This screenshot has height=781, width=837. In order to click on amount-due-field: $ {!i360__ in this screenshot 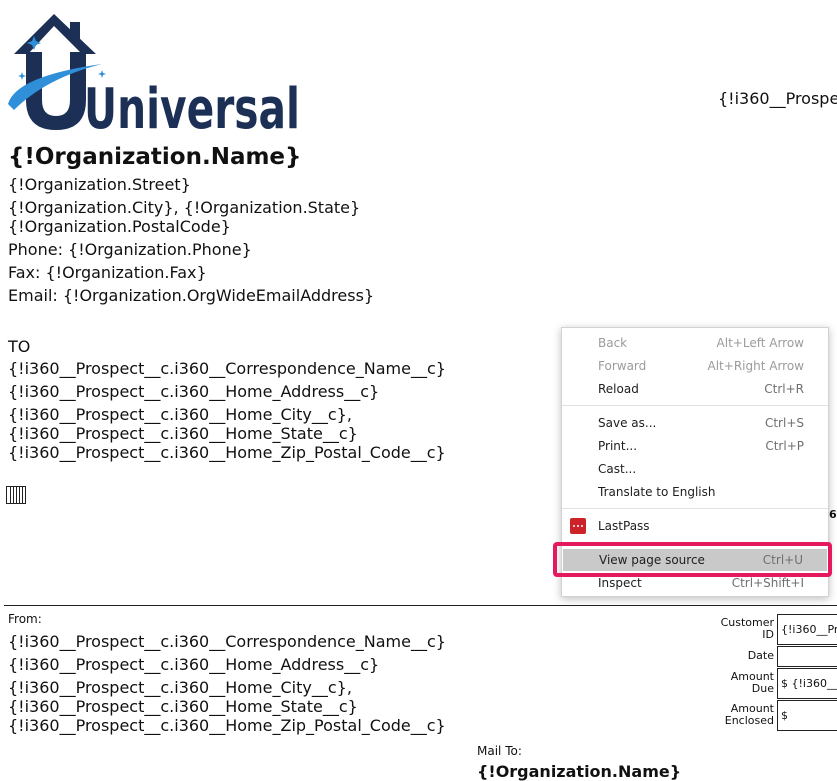, I will do `click(807, 683)`.